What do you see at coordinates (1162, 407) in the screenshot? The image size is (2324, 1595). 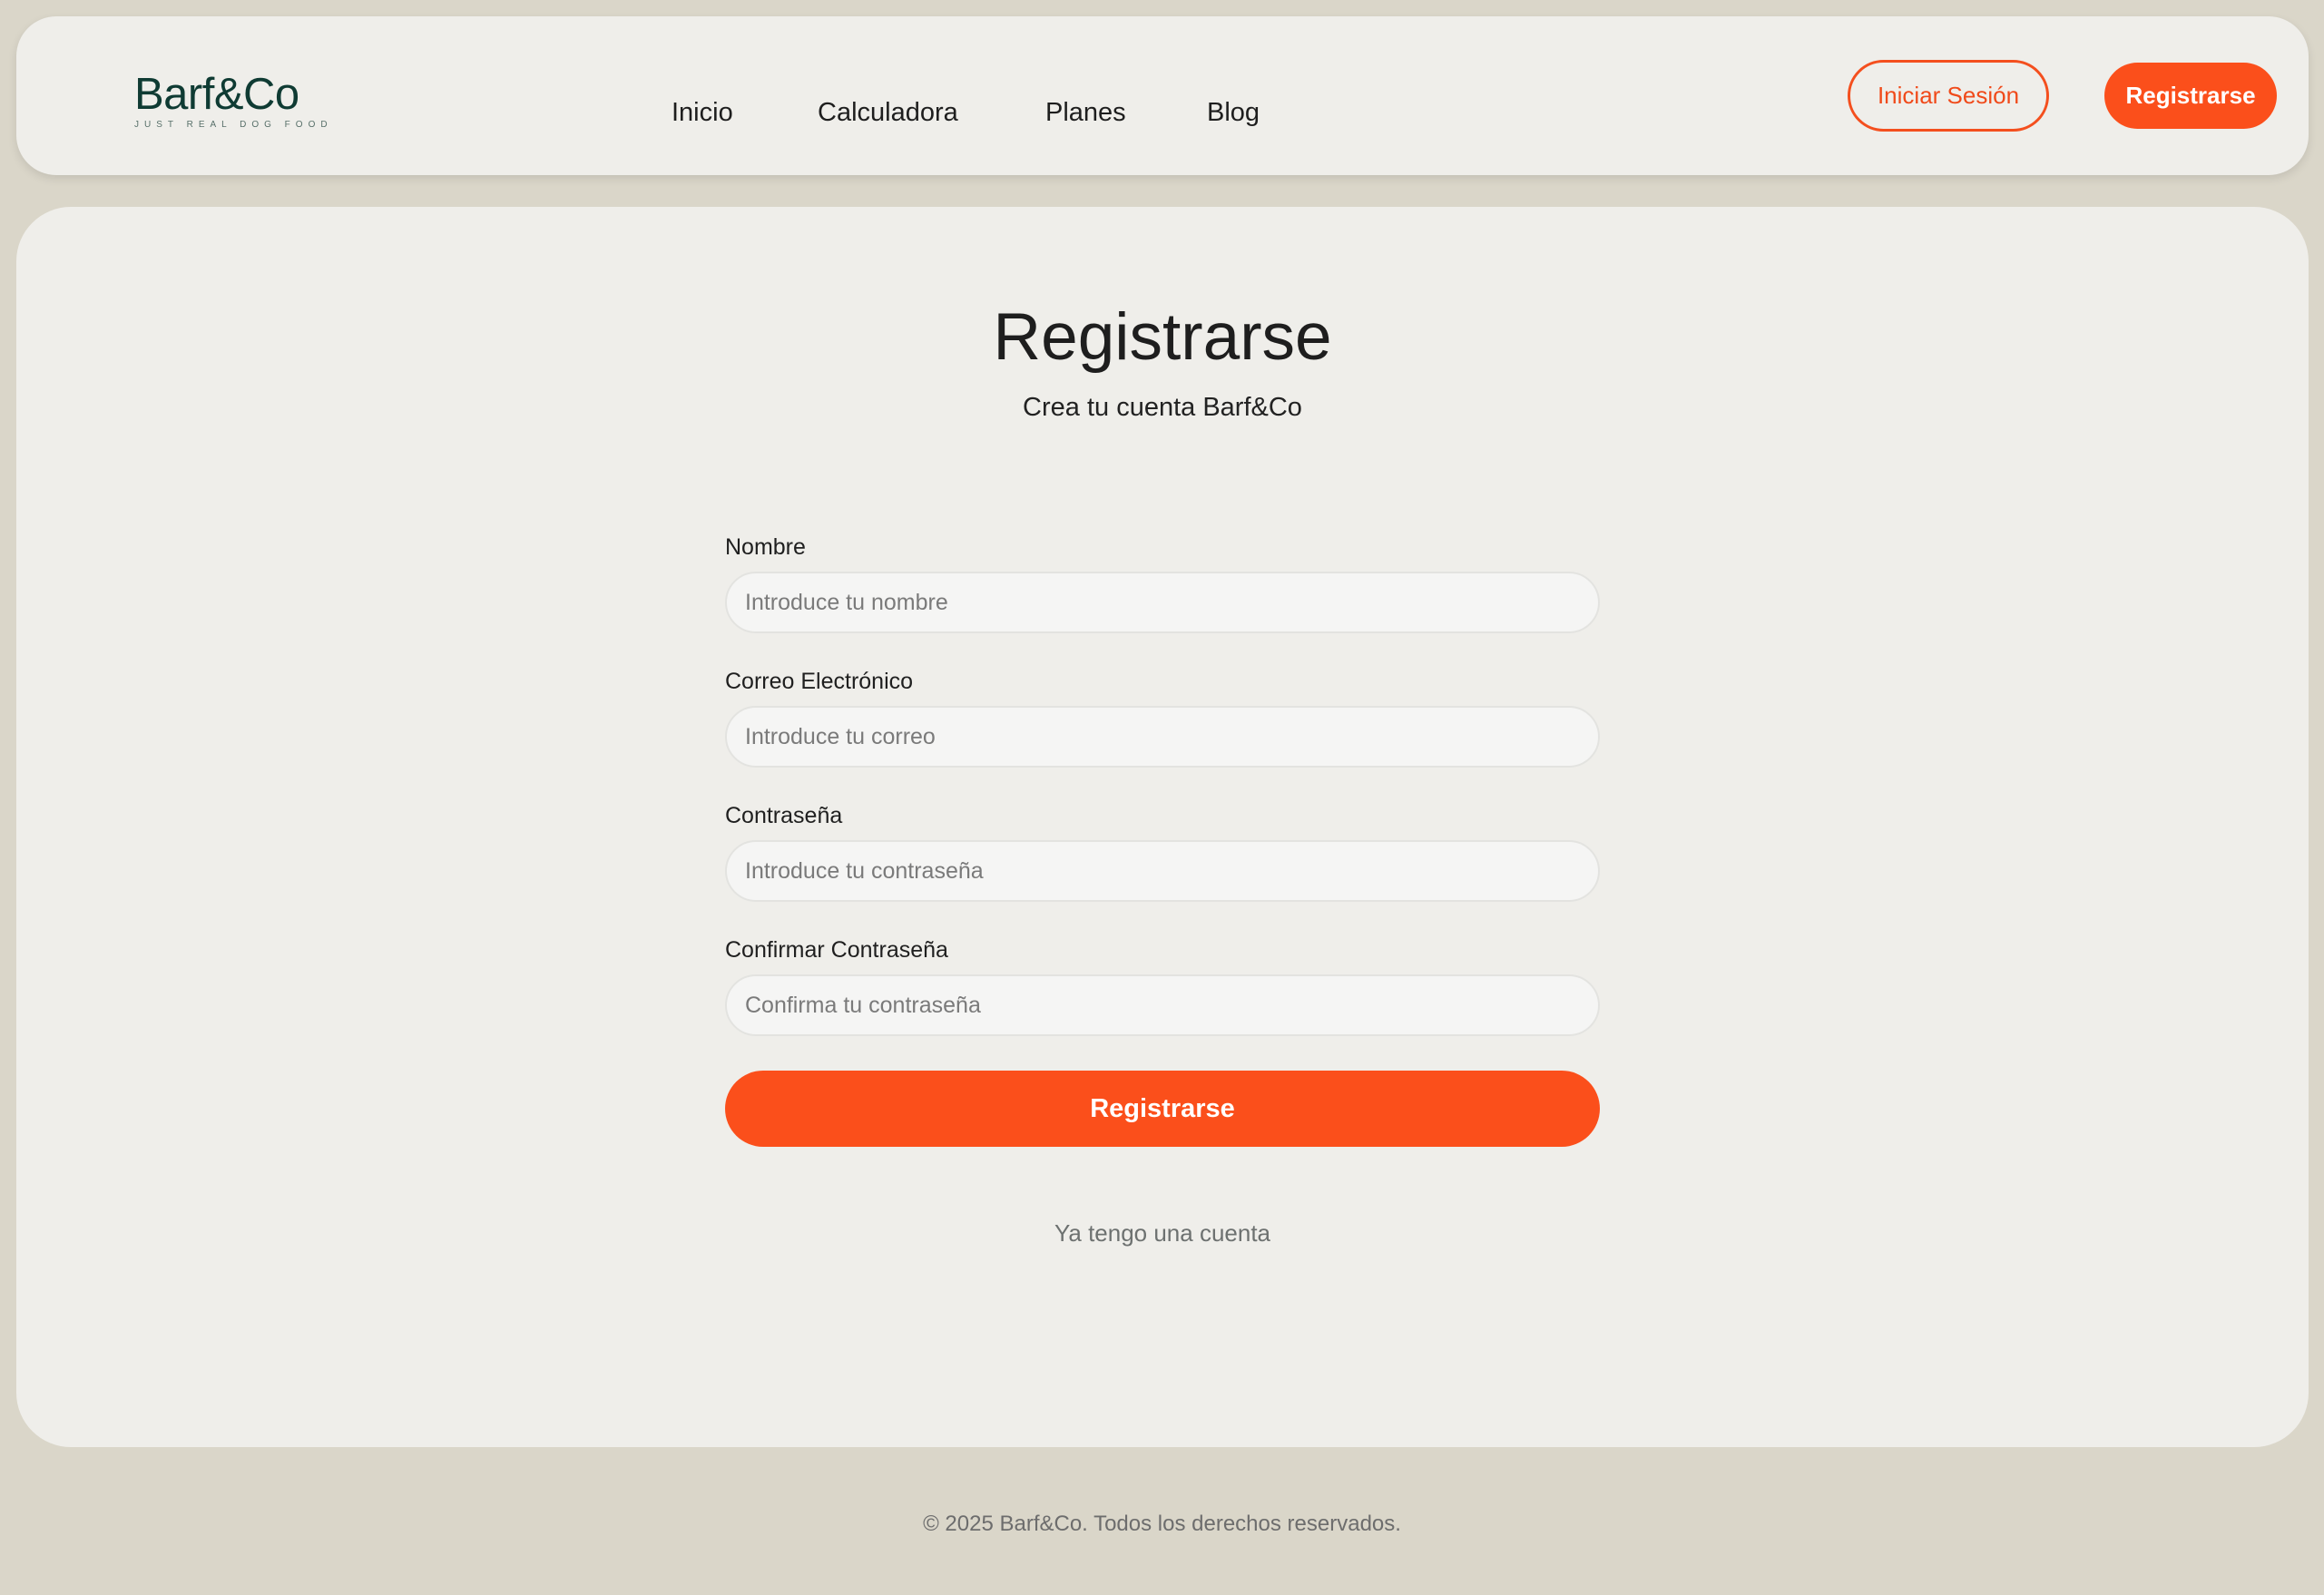 I see `page-subtitle: Crea tu cuenta Barf&Co` at bounding box center [1162, 407].